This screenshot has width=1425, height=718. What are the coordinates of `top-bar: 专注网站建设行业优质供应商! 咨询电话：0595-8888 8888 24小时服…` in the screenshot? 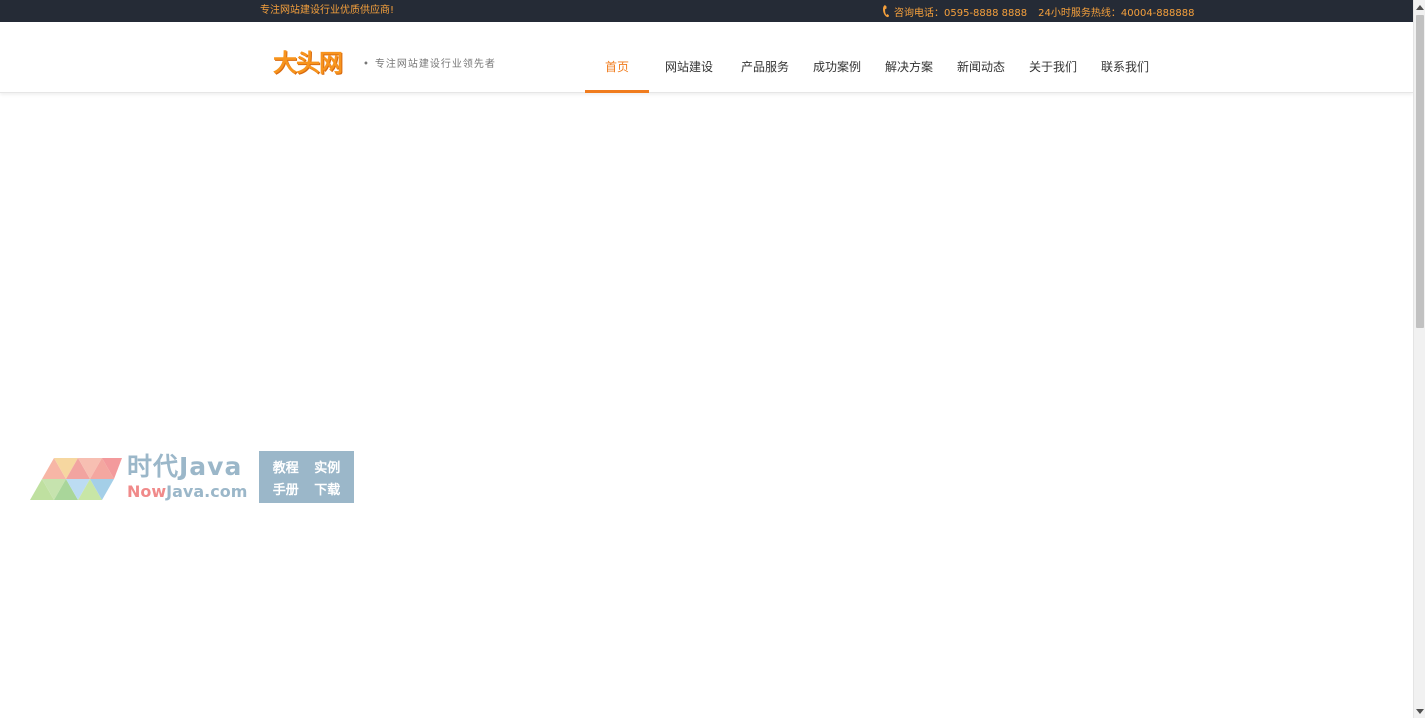 It's located at (706, 11).